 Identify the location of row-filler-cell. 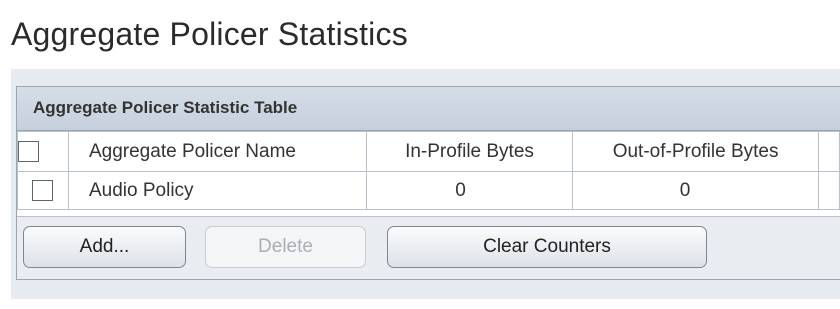
(829, 190).